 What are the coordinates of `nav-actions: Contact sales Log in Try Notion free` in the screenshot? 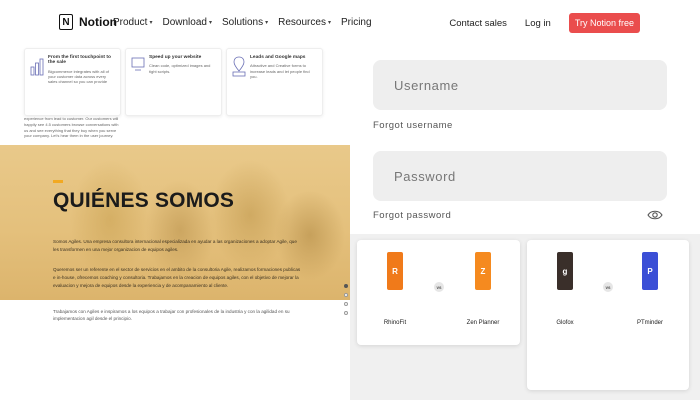 It's located at (544, 23).